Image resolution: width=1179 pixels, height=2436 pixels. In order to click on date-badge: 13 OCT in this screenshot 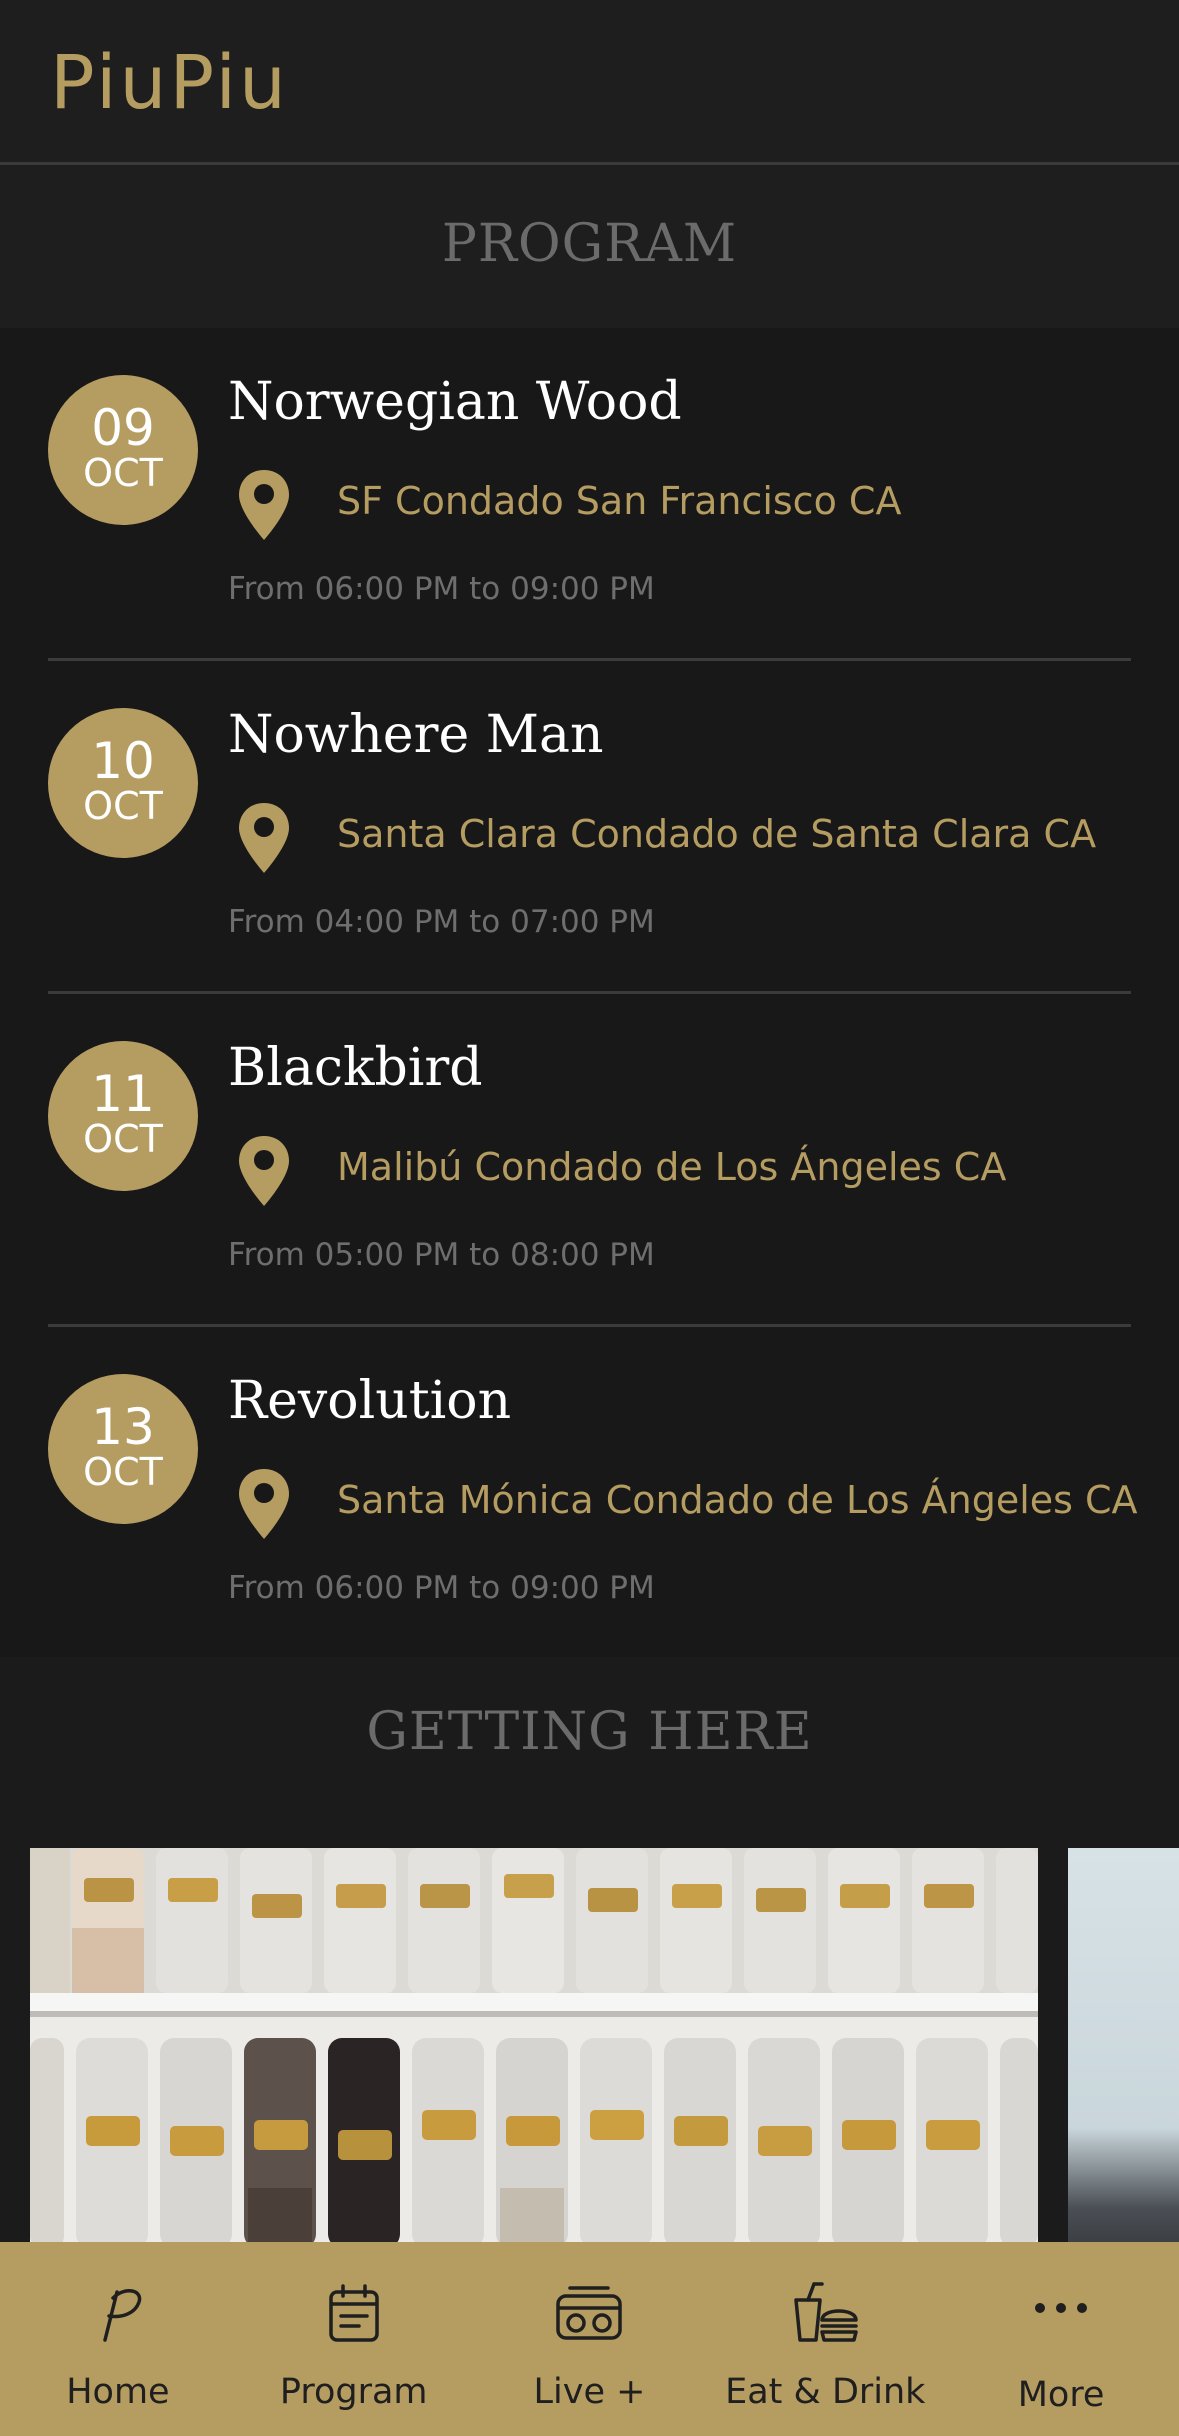, I will do `click(123, 1449)`.